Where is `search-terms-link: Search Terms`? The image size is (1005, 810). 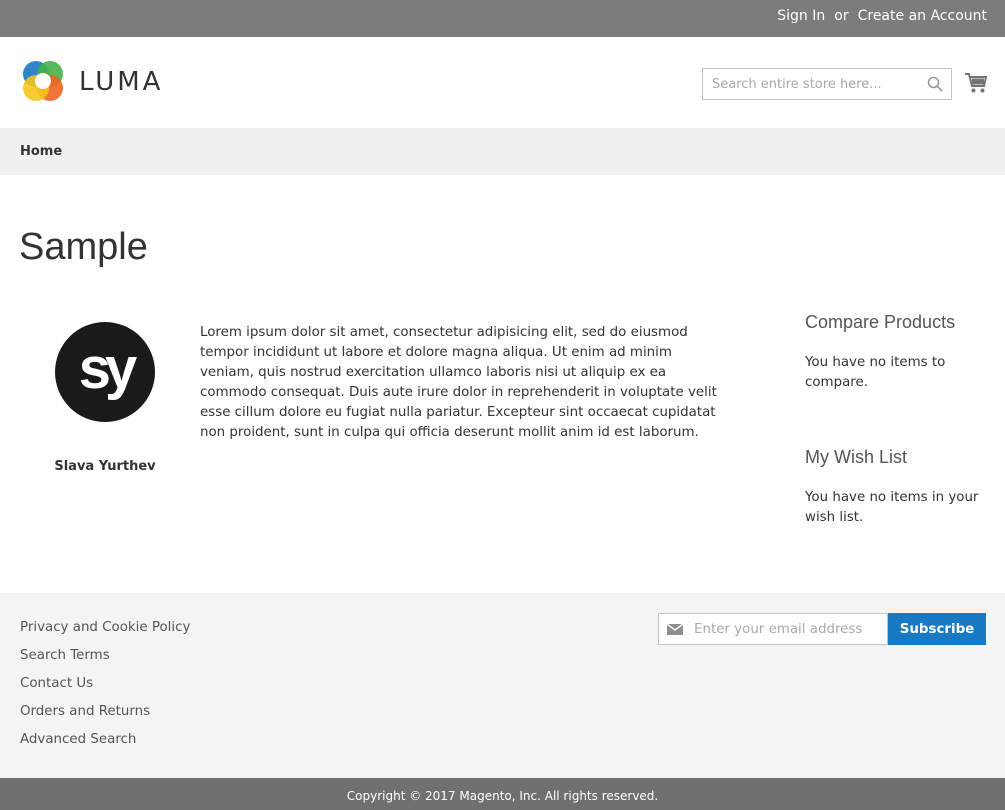 search-terms-link: Search Terms is located at coordinates (65, 655).